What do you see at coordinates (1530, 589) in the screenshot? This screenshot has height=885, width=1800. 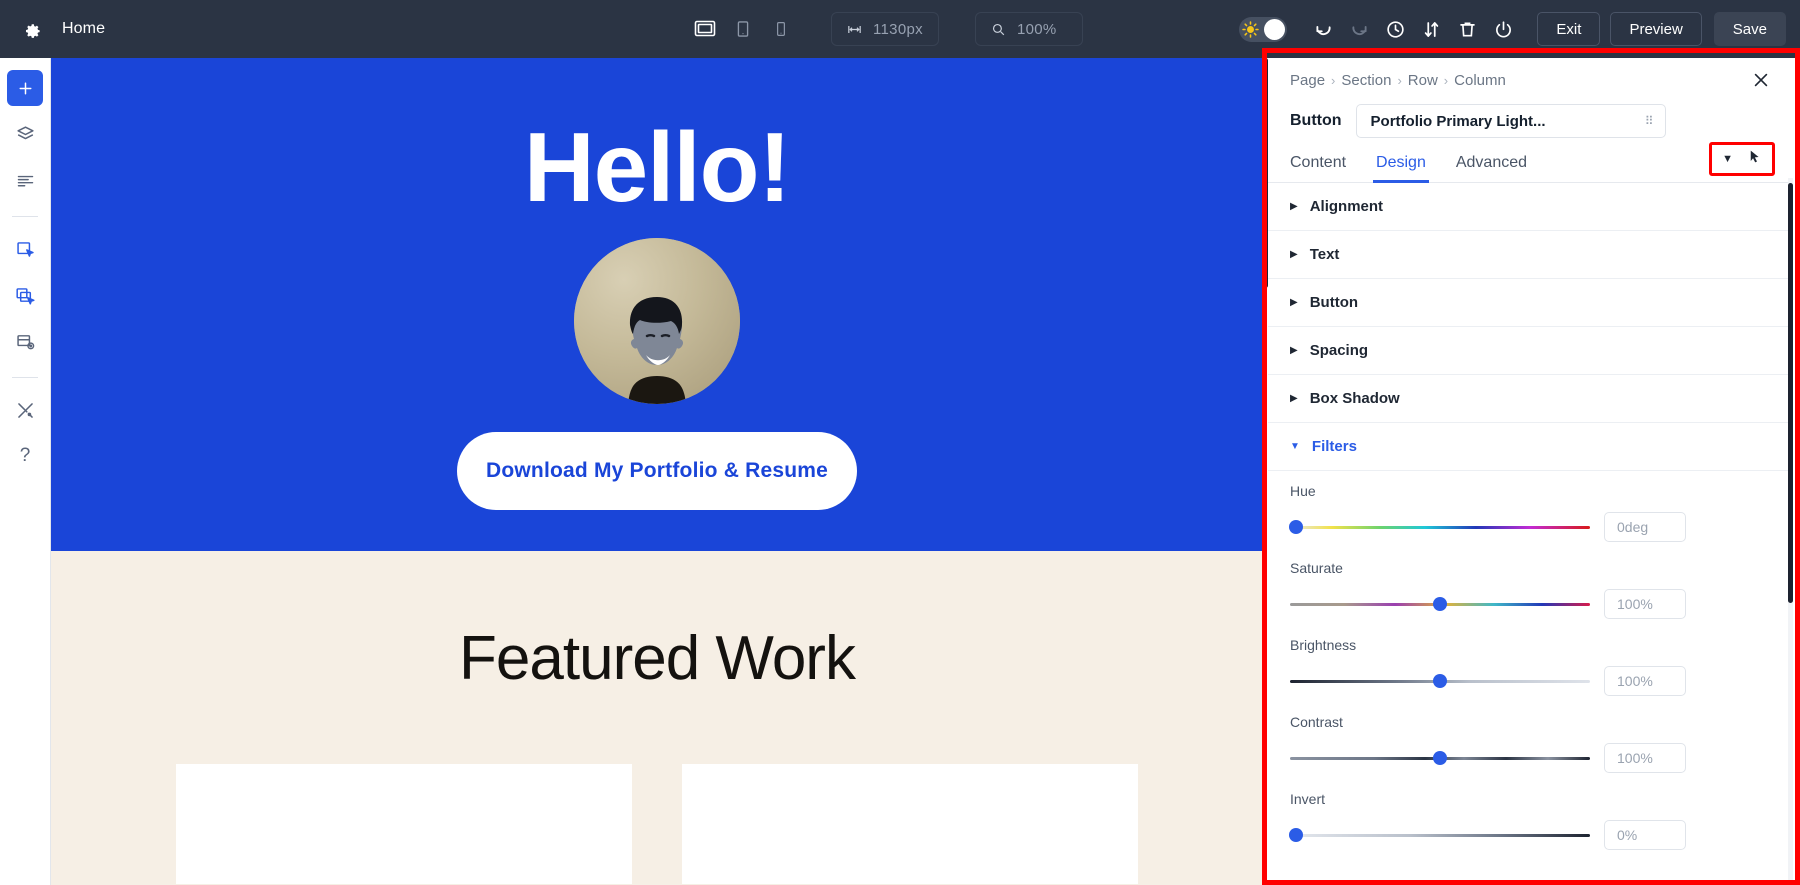 I see `filter-saturate: Saturate 100%` at bounding box center [1530, 589].